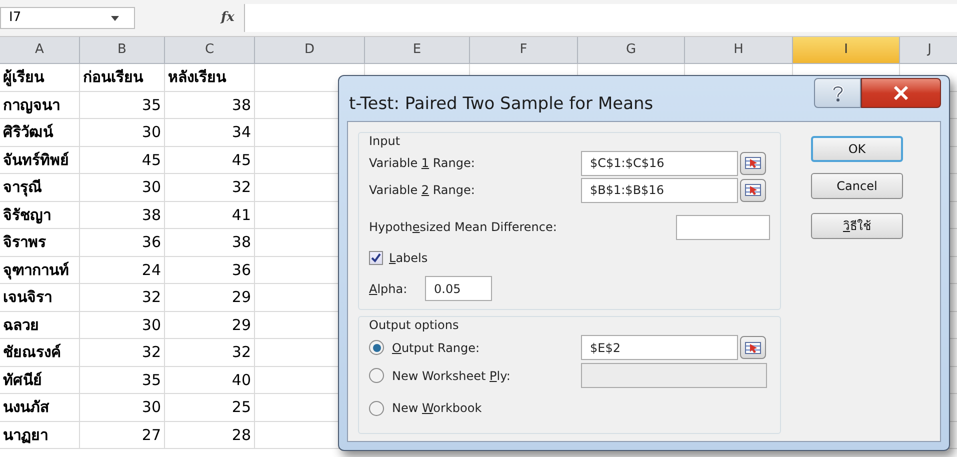 Image resolution: width=957 pixels, height=457 pixels. Describe the element at coordinates (31, 105) in the screenshot. I see `table-cell-text: กาญจนา` at that location.